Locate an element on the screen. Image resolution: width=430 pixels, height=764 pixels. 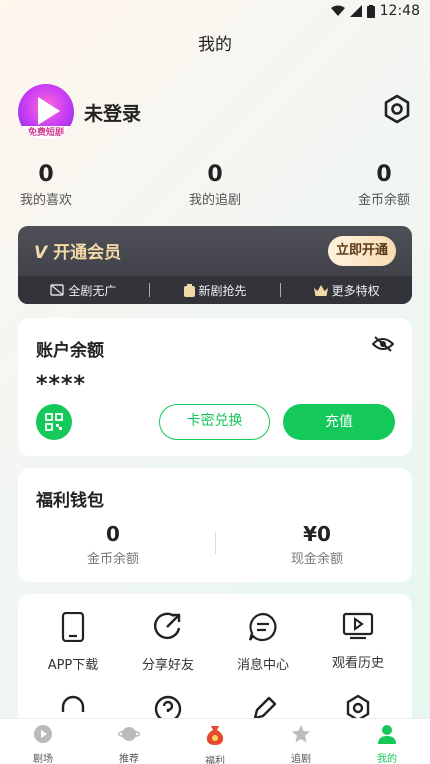
message-icon is located at coordinates (262, 627).